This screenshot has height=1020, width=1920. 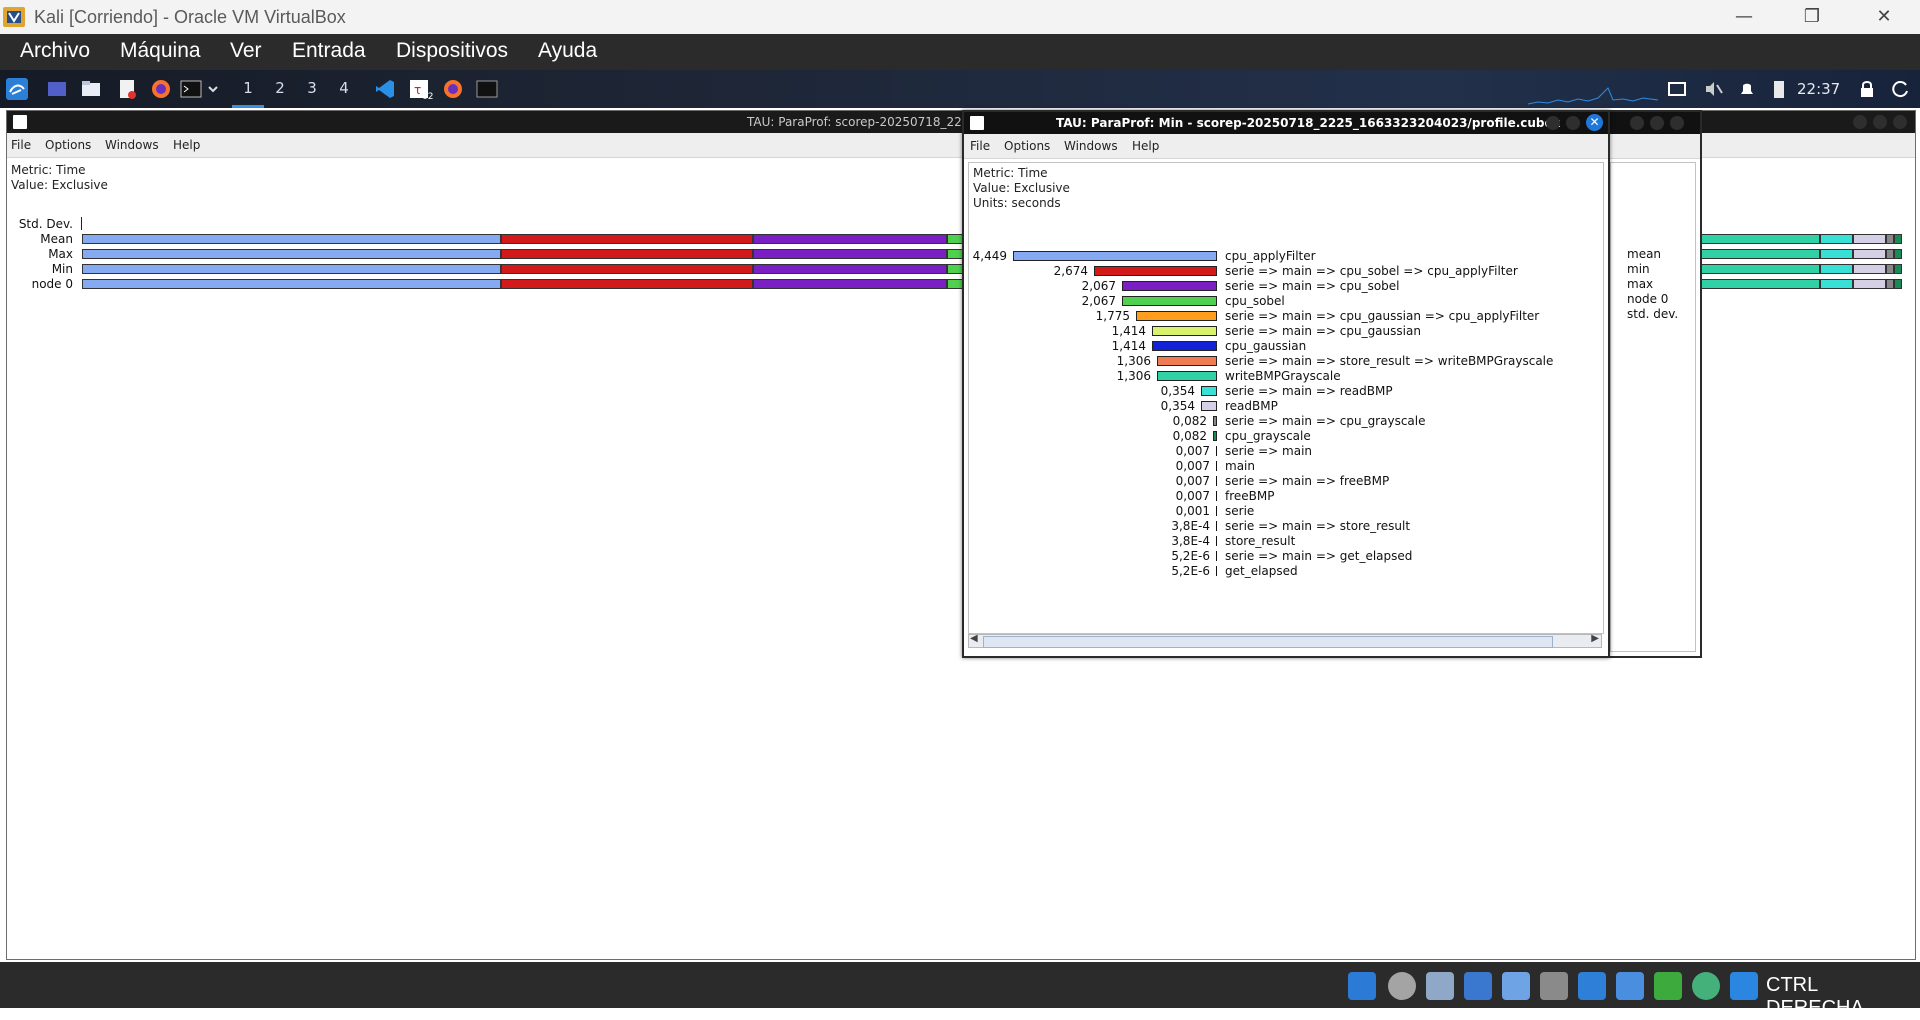 I want to click on menu-file: File, so click(x=980, y=146).